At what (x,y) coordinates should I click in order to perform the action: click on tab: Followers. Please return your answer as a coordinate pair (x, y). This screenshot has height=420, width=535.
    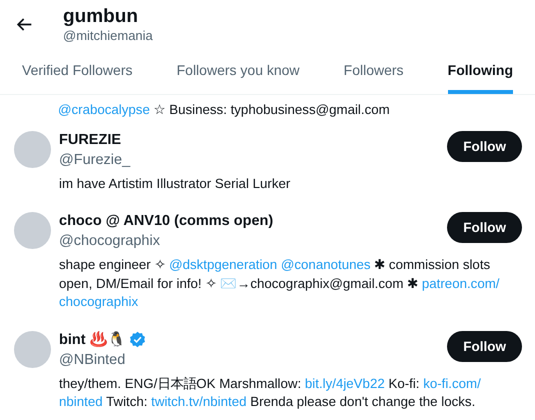
    Looking at the image, I should click on (374, 78).